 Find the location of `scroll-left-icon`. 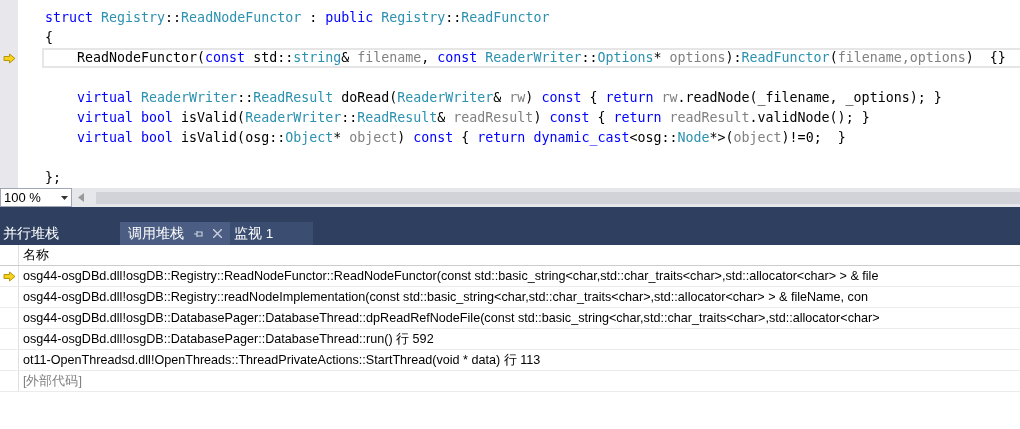

scroll-left-icon is located at coordinates (81, 197).